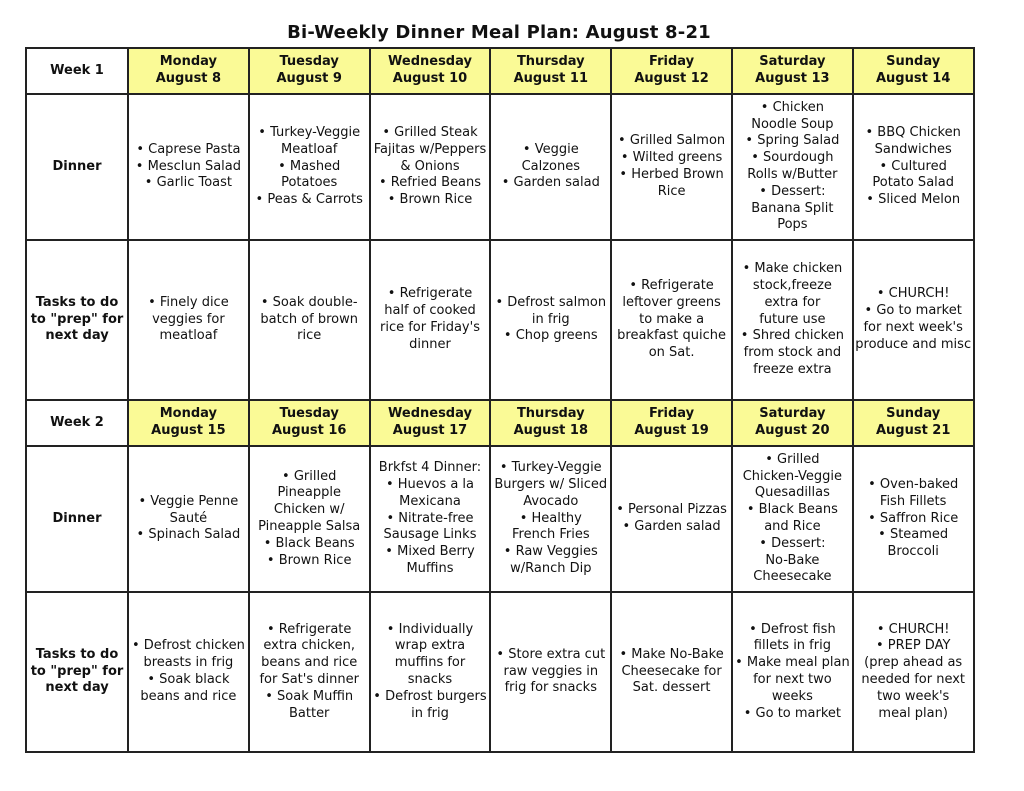  Describe the element at coordinates (430, 535) in the screenshot. I see `dinner-item-line: Sausage Links` at that location.